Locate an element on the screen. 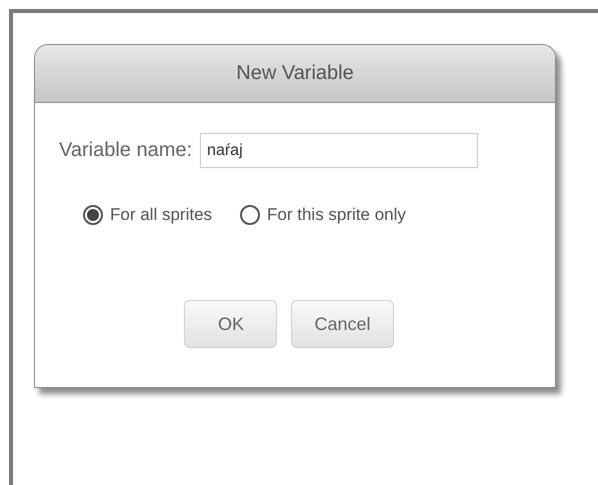  radio-option: For this sprite only is located at coordinates (323, 215).